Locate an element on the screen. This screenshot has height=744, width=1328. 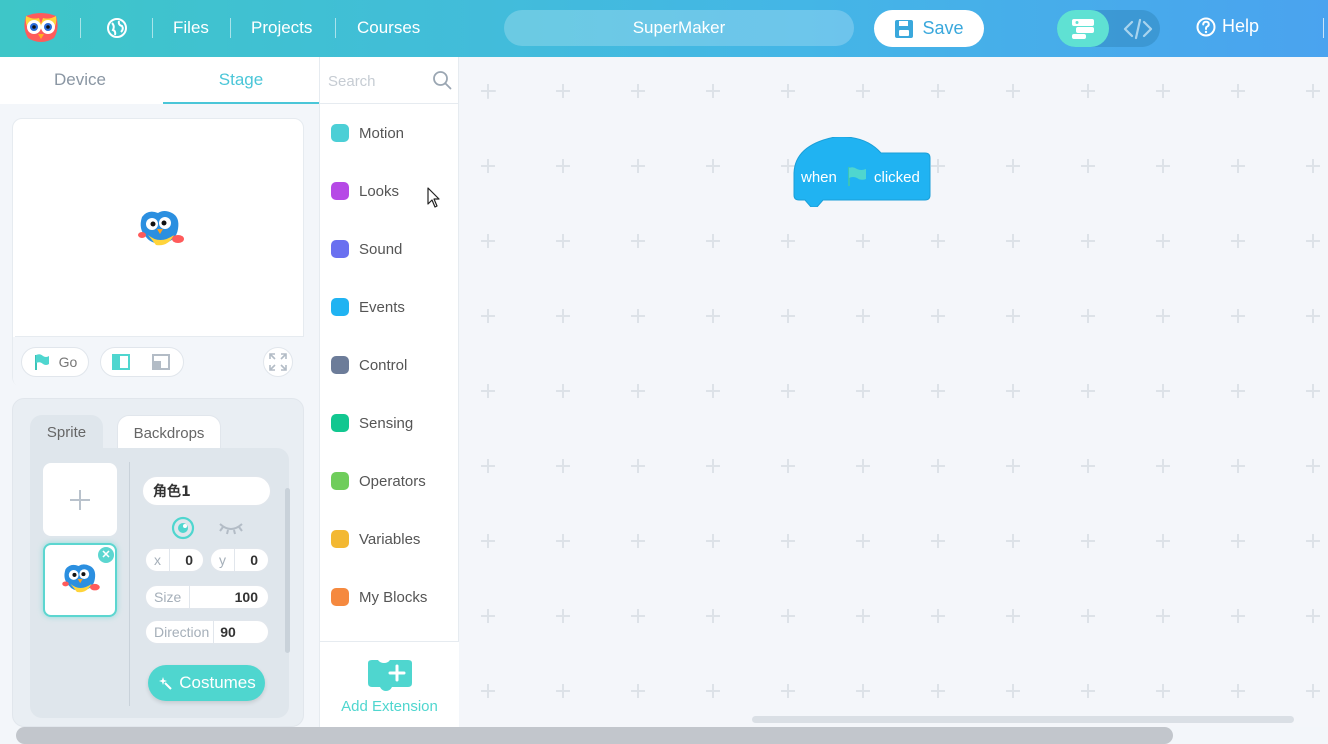
category-variables: Variables is located at coordinates (389, 539).